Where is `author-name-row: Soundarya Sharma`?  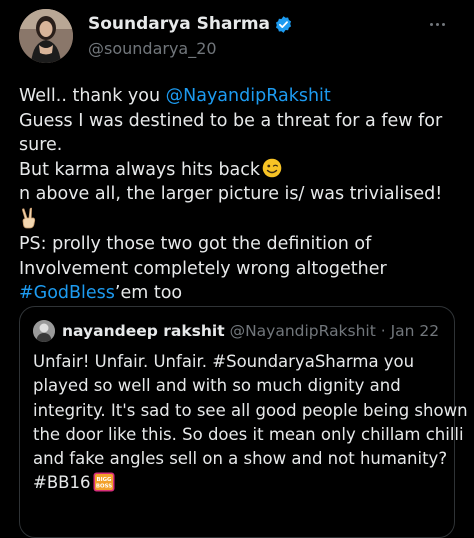
author-name-row: Soundarya Sharma is located at coordinates (190, 24).